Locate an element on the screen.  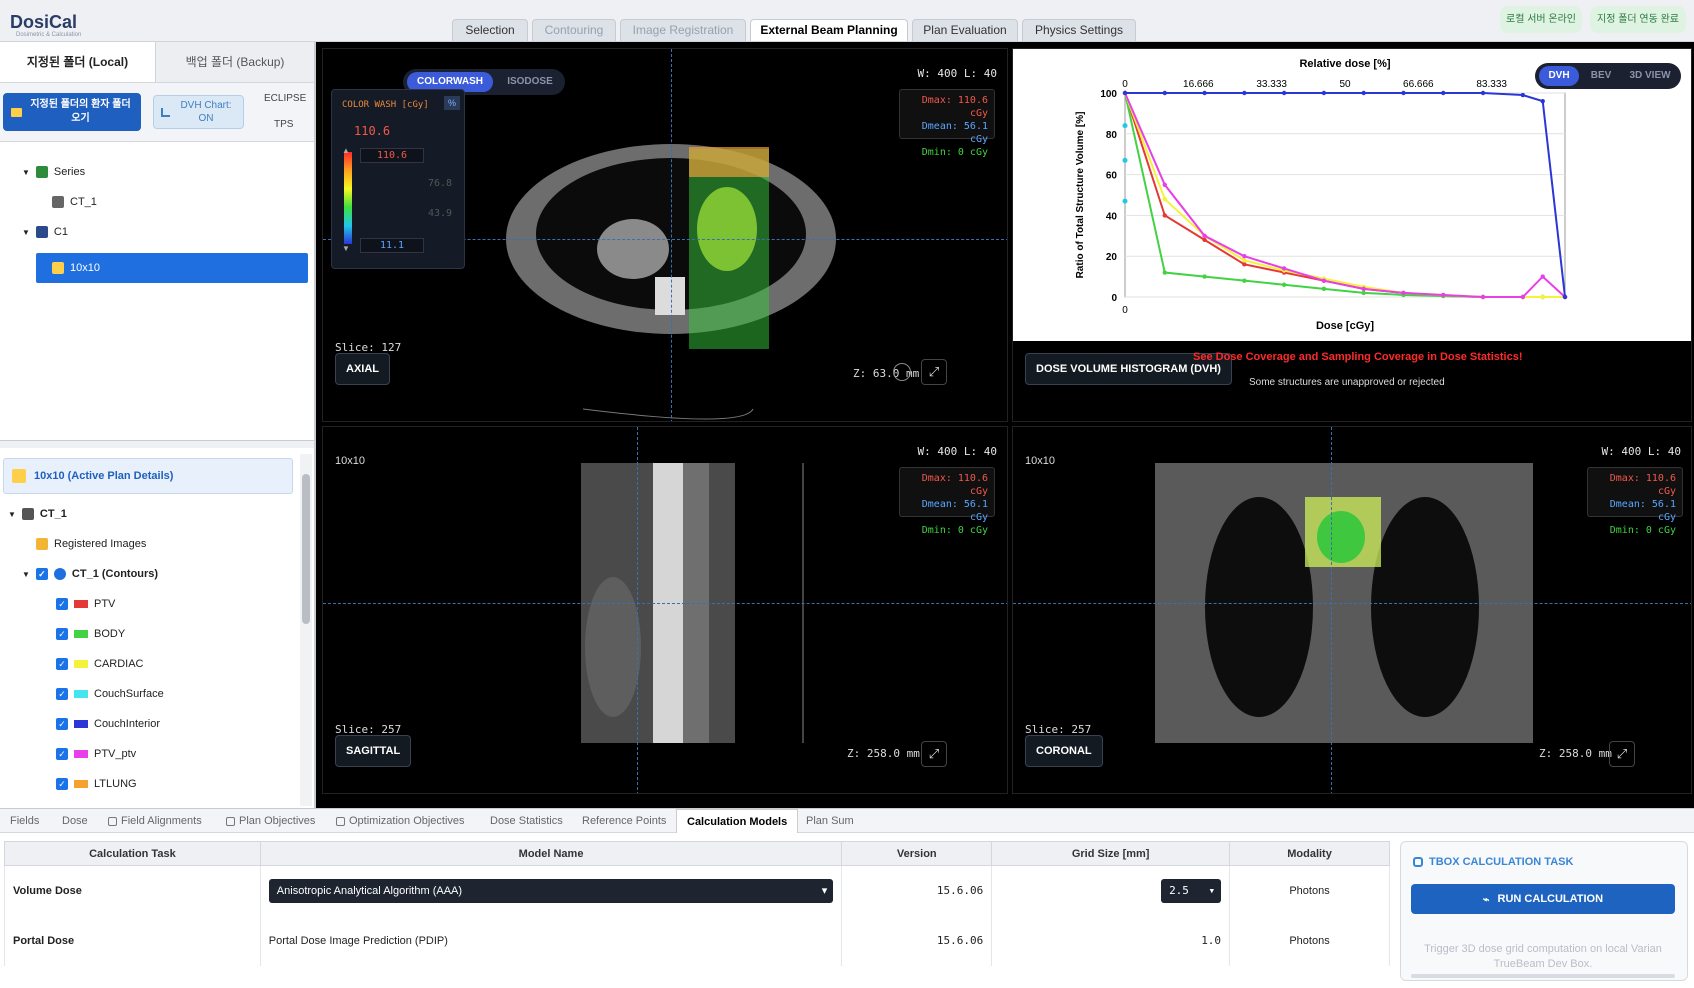
server-online-badge: 로컬 서버 온라인 is located at coordinates (1541, 19).